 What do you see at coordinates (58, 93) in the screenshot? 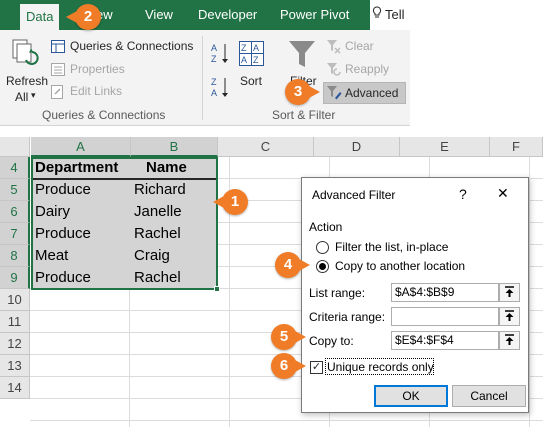
I see `edit-links-icon` at bounding box center [58, 93].